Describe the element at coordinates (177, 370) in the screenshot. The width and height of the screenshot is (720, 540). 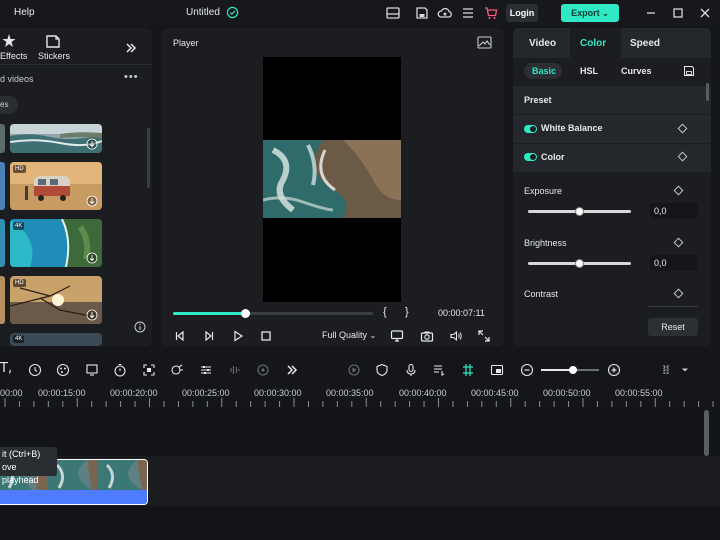
I see `mask-icon` at that location.